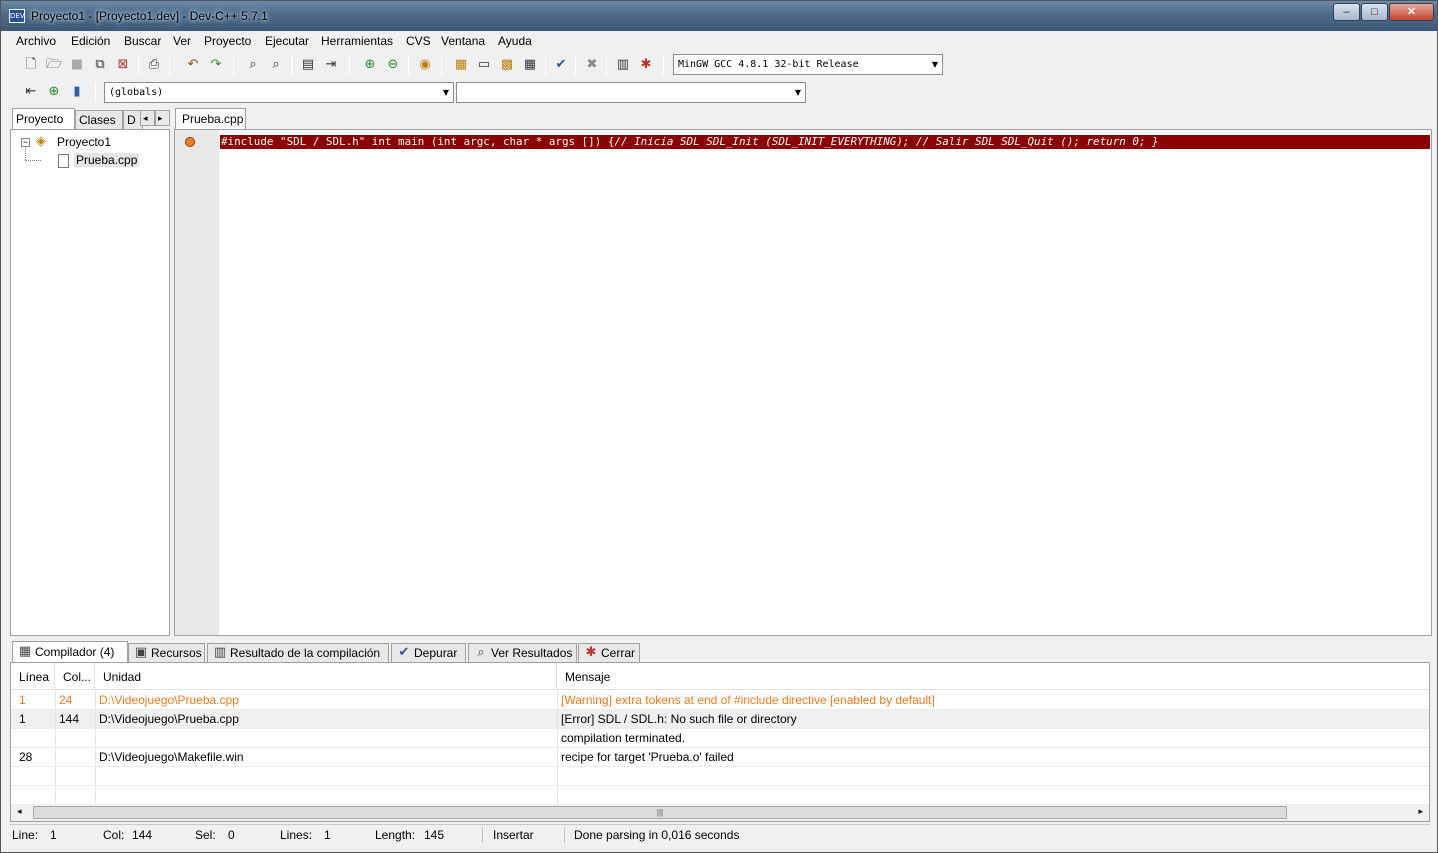 The image size is (1438, 853). What do you see at coordinates (370, 65) in the screenshot?
I see `add-to-project-icon: ⊕` at bounding box center [370, 65].